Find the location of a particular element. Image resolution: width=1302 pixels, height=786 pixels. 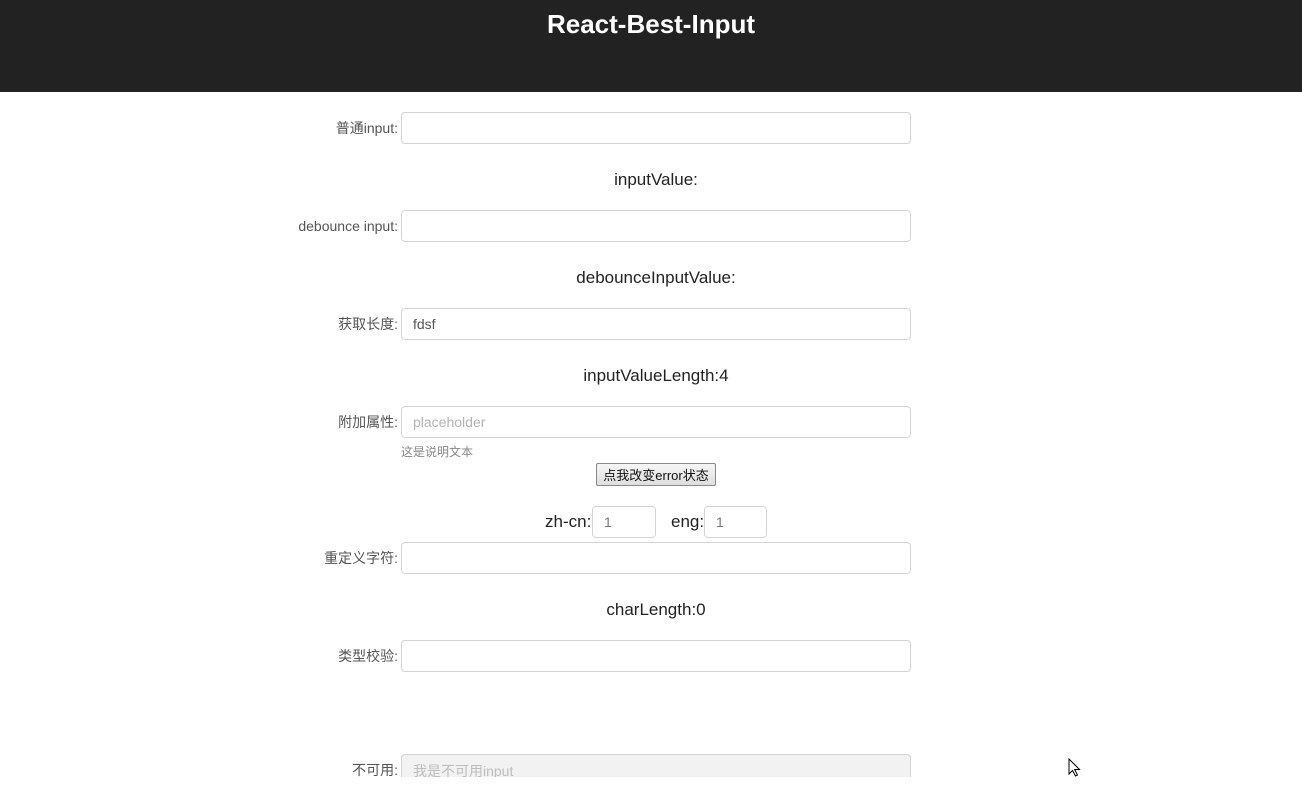

type-check-input is located at coordinates (656, 656).